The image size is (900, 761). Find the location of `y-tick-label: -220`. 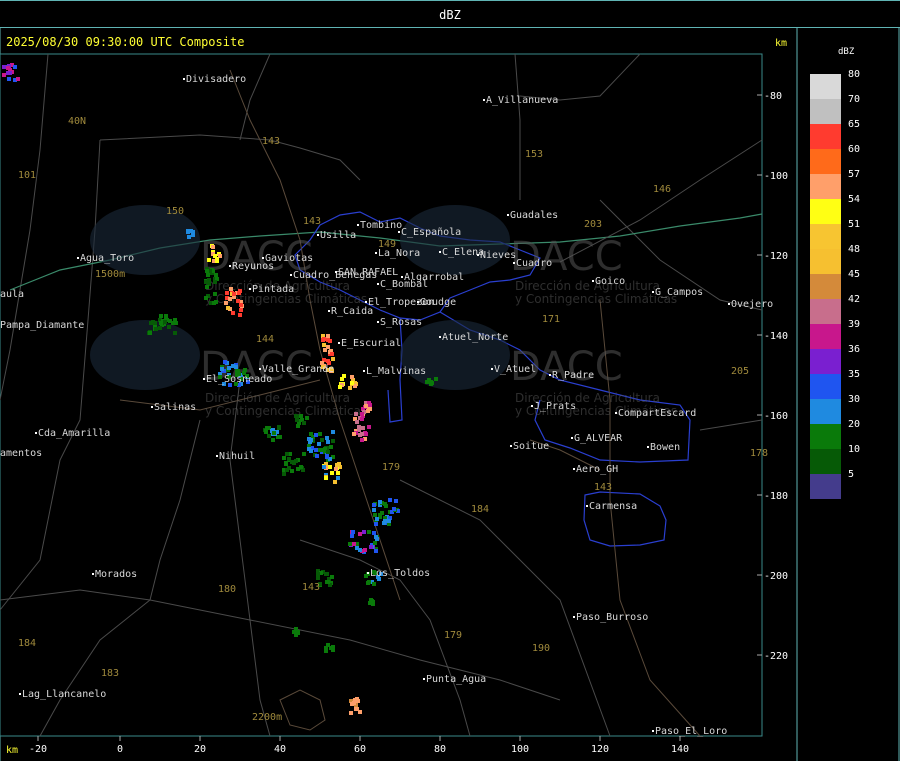

y-tick-label: -220 is located at coordinates (776, 656).